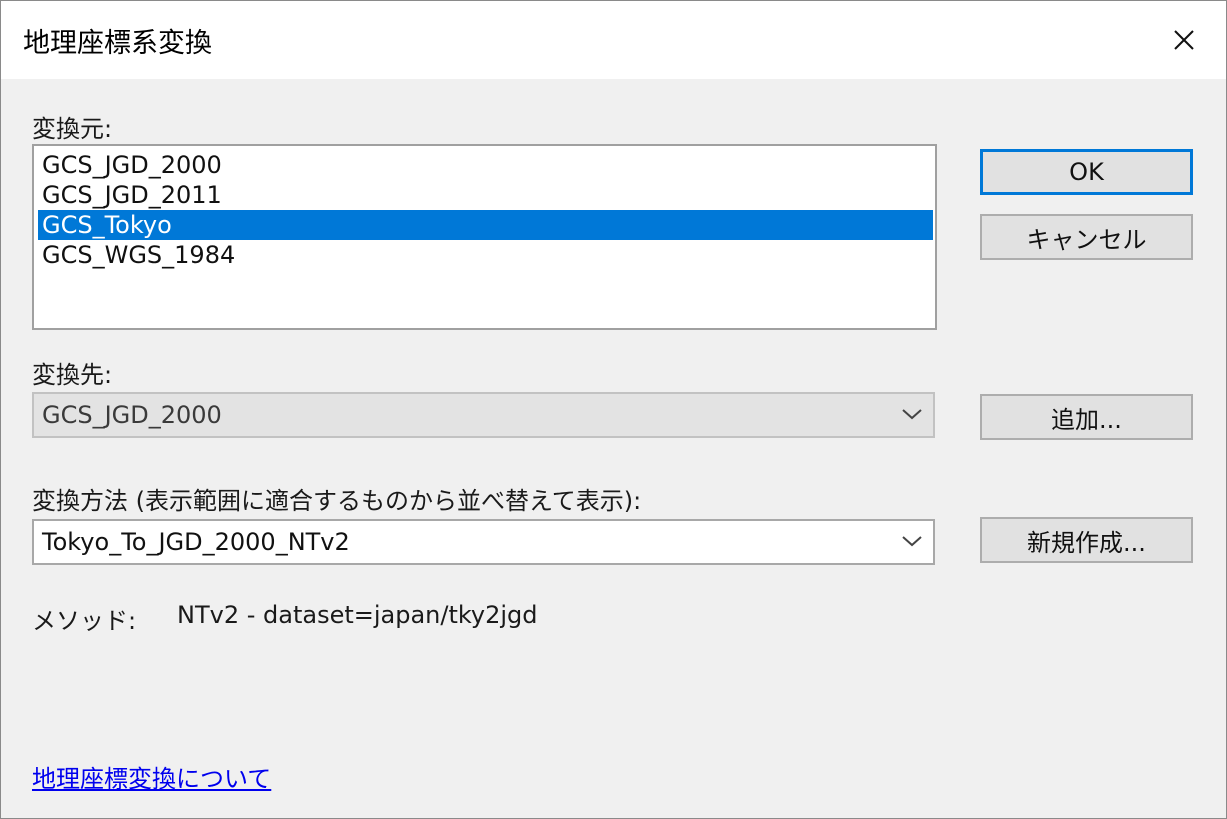 The width and height of the screenshot is (1227, 819). I want to click on ok-button: OK, so click(1086, 172).